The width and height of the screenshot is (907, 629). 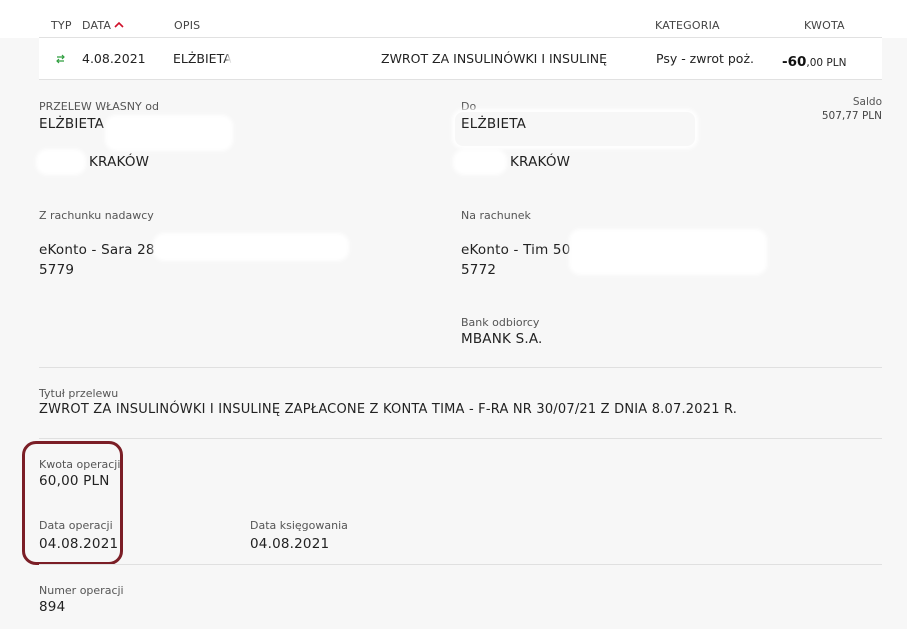 What do you see at coordinates (502, 339) in the screenshot?
I see `bank-value: MBANK S.A.` at bounding box center [502, 339].